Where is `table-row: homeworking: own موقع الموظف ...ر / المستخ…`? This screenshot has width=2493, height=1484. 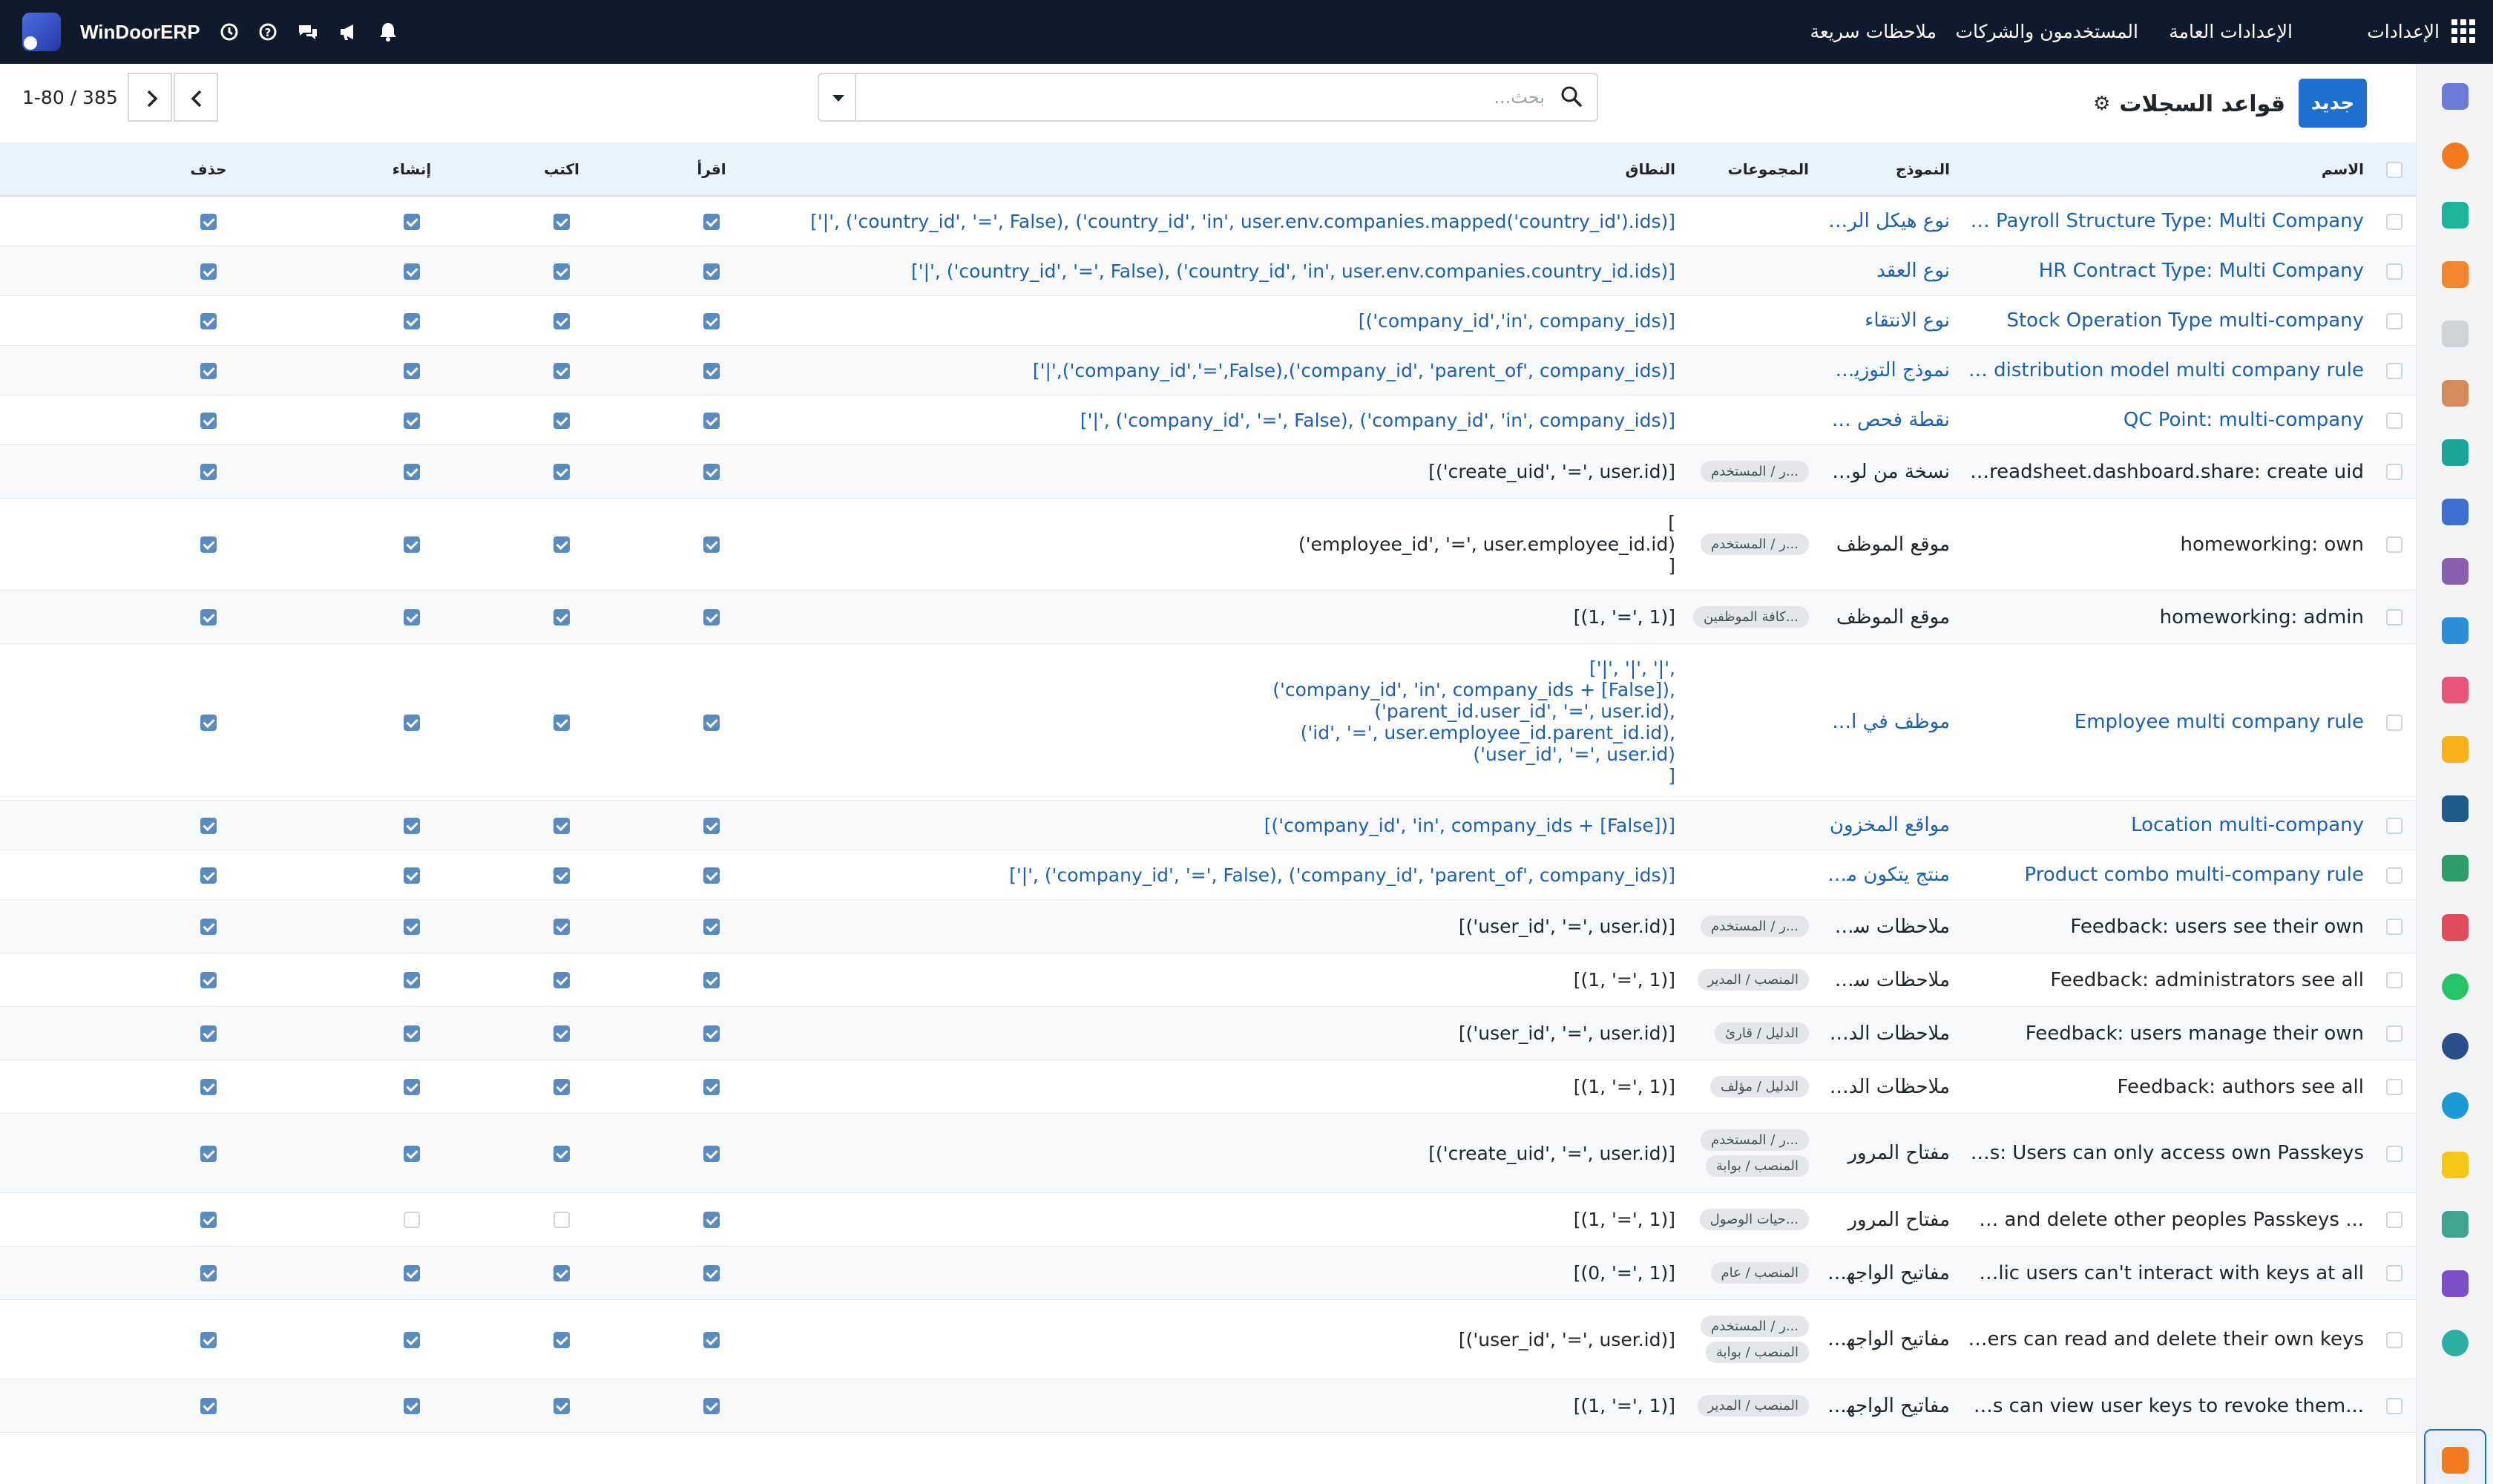 table-row: homeworking: own موقع الموظف ...ر / المستخ… is located at coordinates (1208, 545).